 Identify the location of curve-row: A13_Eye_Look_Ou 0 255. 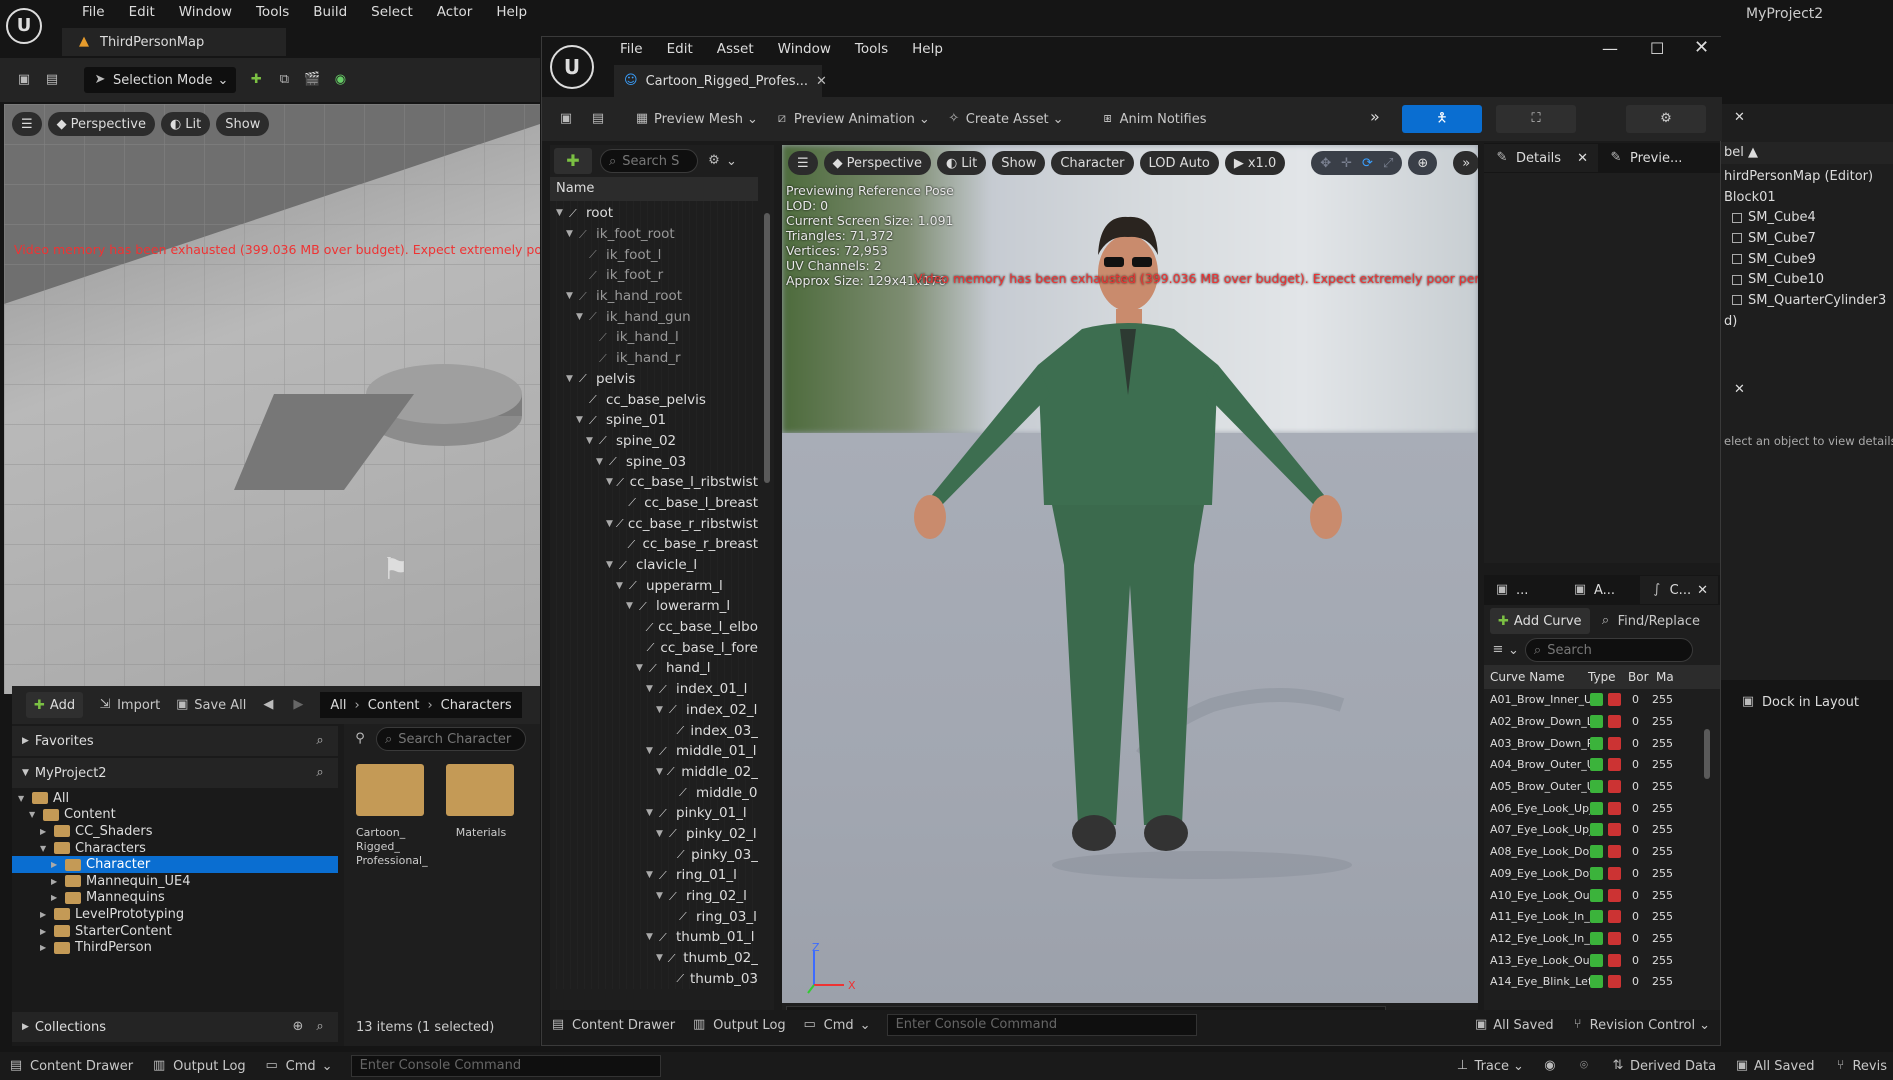
(1602, 960).